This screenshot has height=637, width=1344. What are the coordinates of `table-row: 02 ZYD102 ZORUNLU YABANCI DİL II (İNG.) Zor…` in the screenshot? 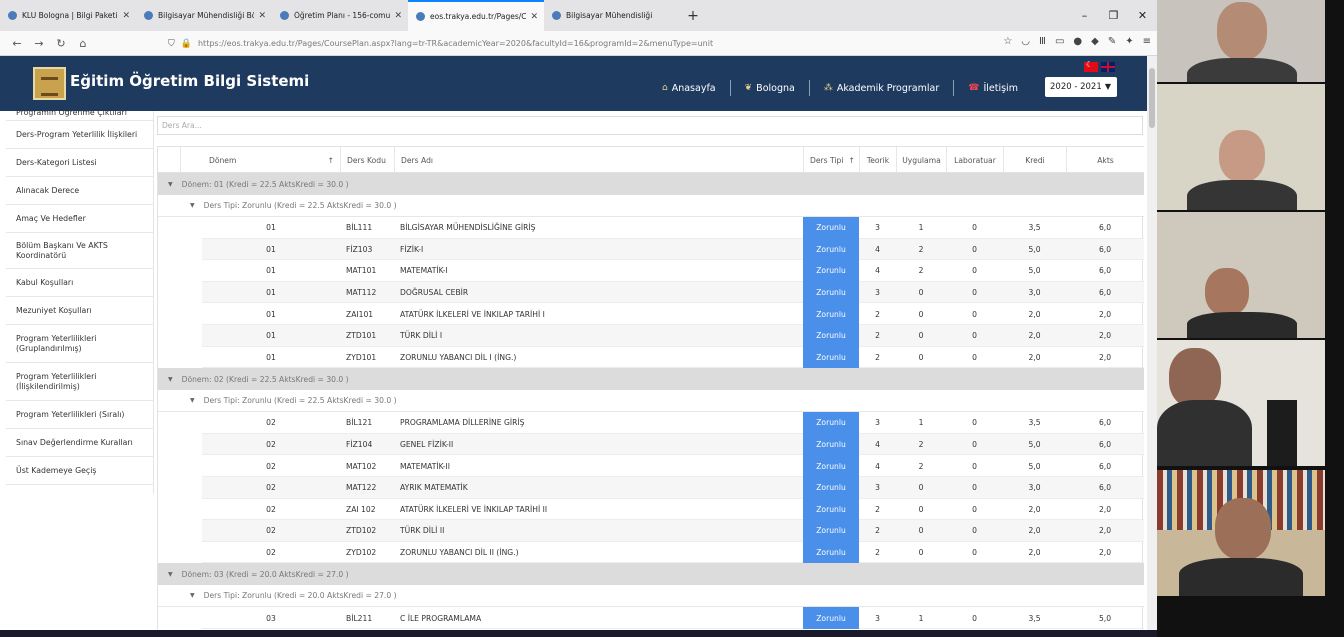 It's located at (673, 552).